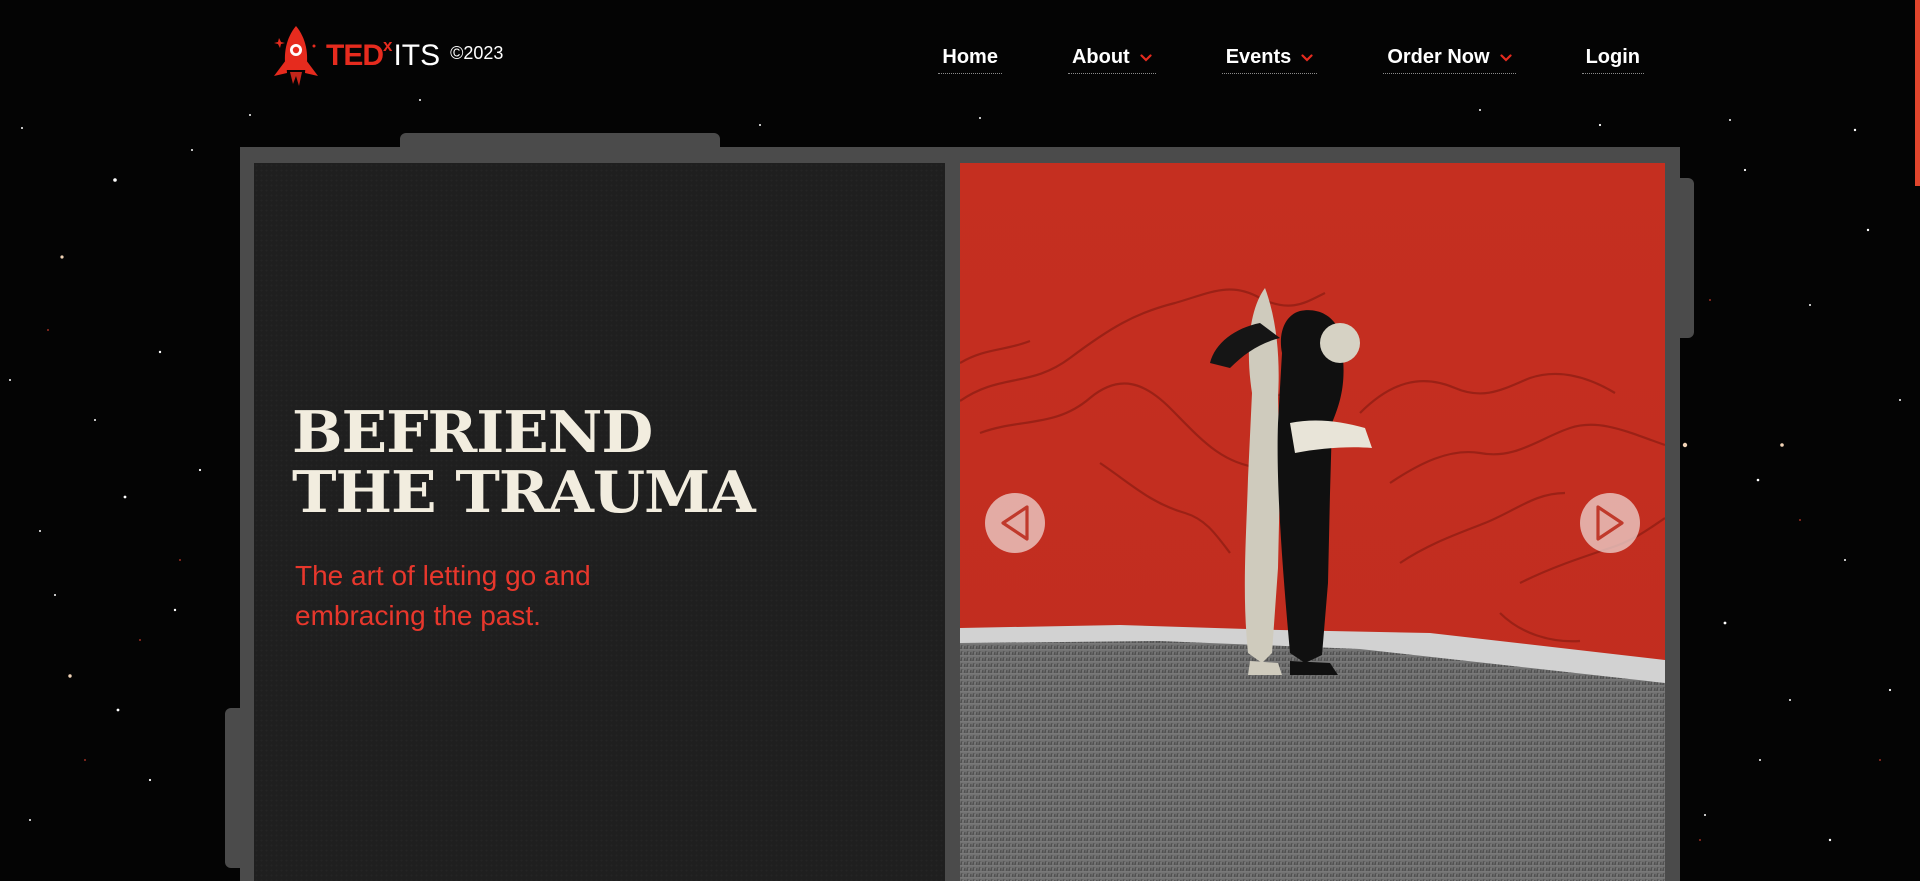  I want to click on brand-its: ITS, so click(417, 55).